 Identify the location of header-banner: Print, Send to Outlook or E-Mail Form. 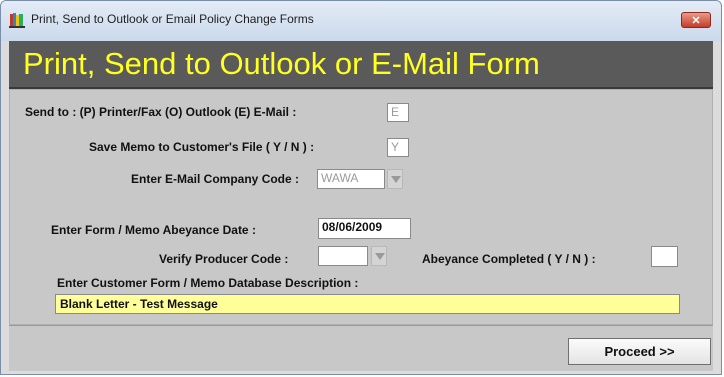
(361, 65).